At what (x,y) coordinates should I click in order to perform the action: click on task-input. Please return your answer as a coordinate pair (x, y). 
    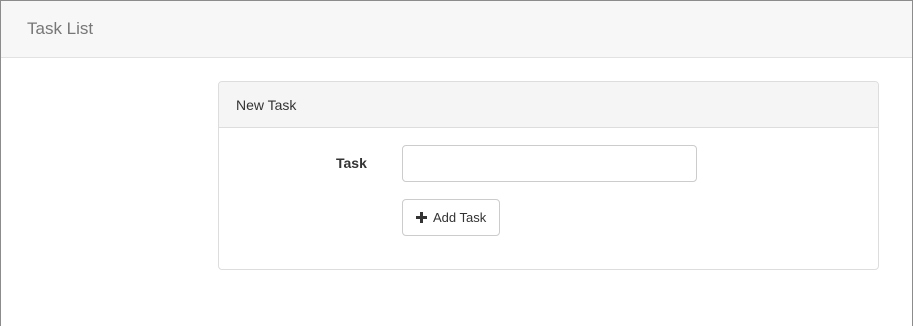
    Looking at the image, I should click on (549, 163).